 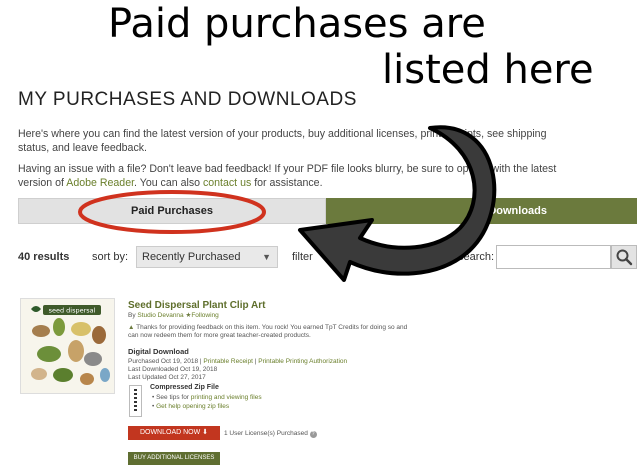 I want to click on highlight-ellipse, so click(x=172, y=212).